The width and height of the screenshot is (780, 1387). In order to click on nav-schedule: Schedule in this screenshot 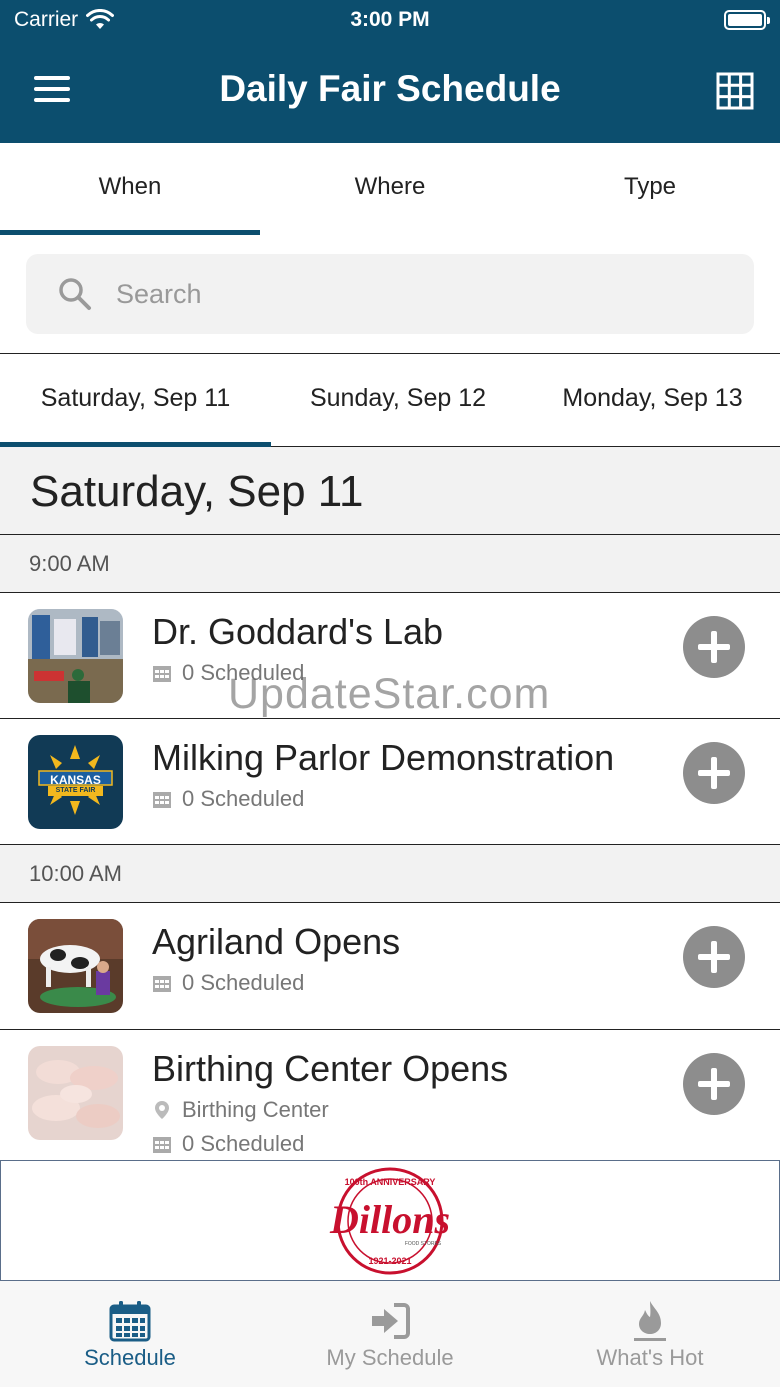, I will do `click(130, 1334)`.